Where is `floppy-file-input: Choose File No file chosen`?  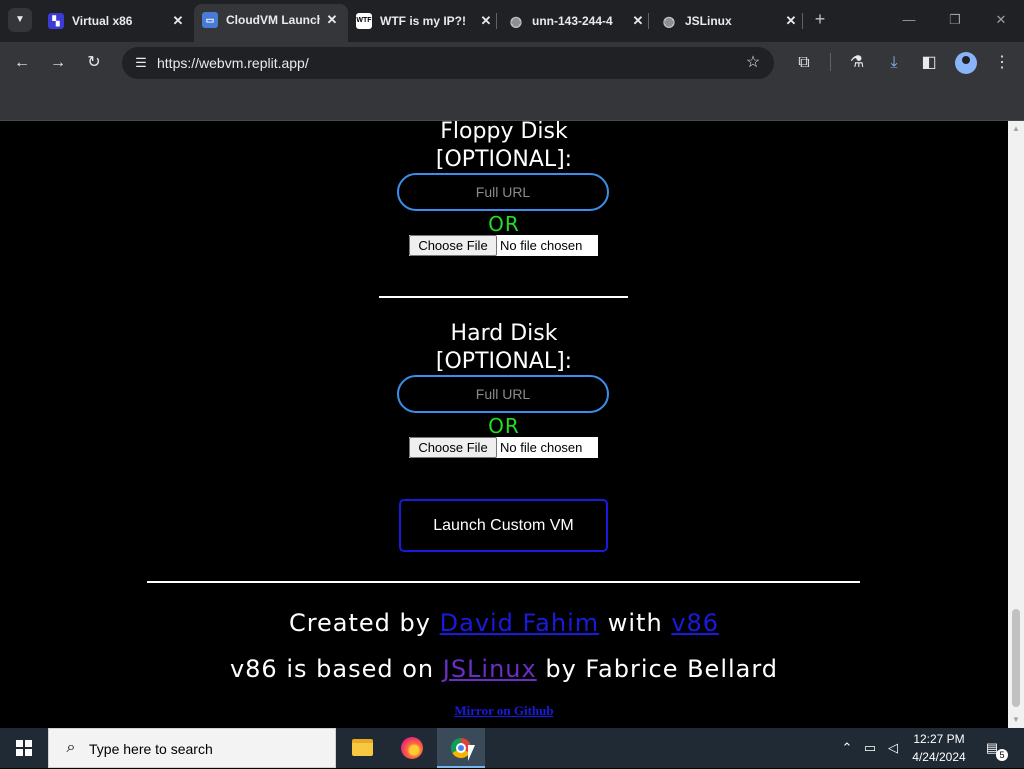 floppy-file-input: Choose File No file chosen is located at coordinates (503, 245).